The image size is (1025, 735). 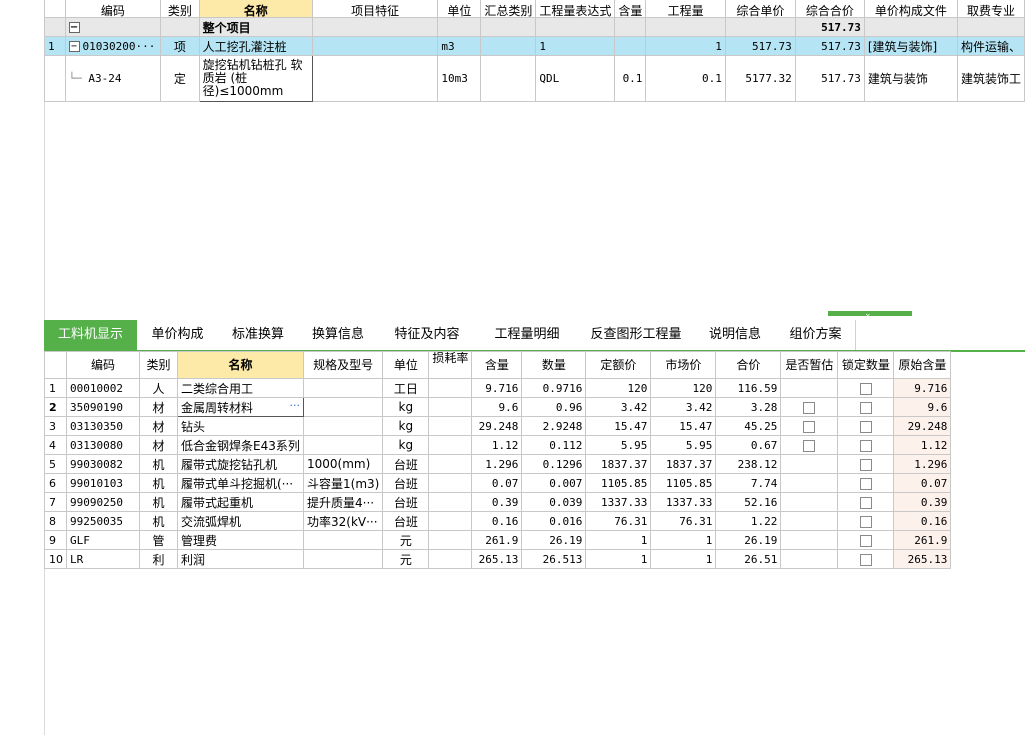 I want to click on total-cell: 517.73, so click(x=829, y=46).